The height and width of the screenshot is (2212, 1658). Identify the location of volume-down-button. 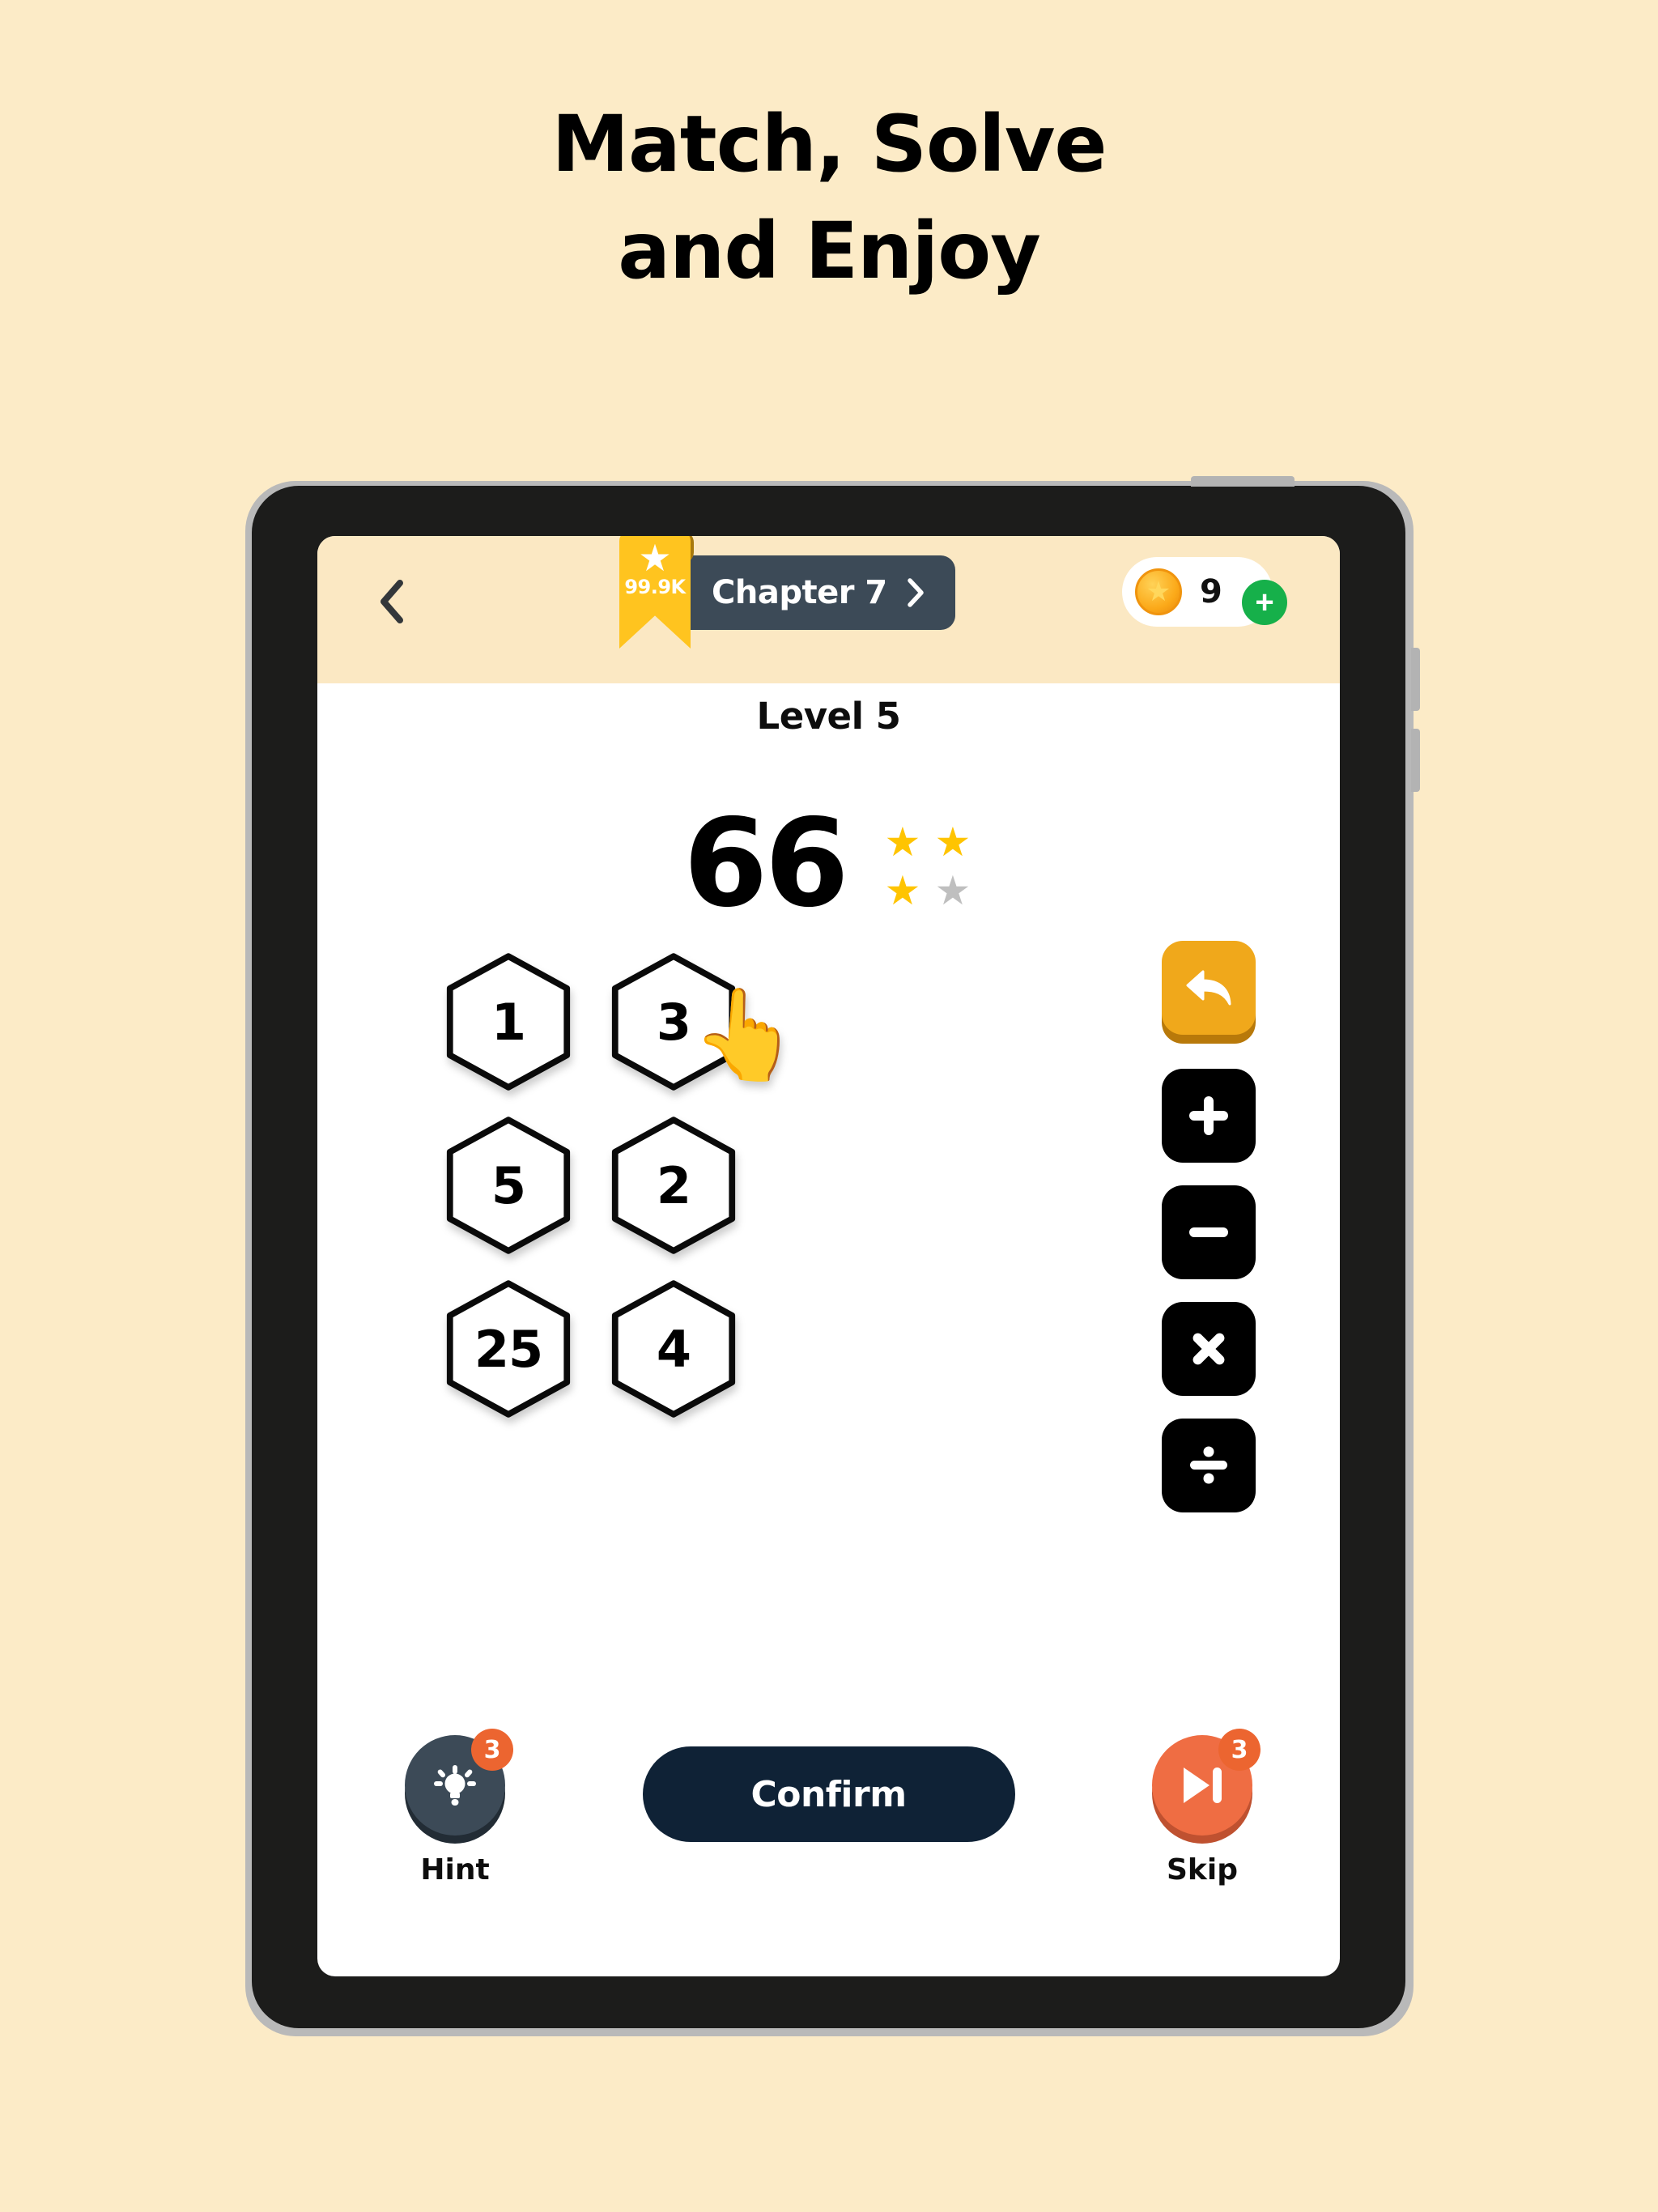
(1415, 761).